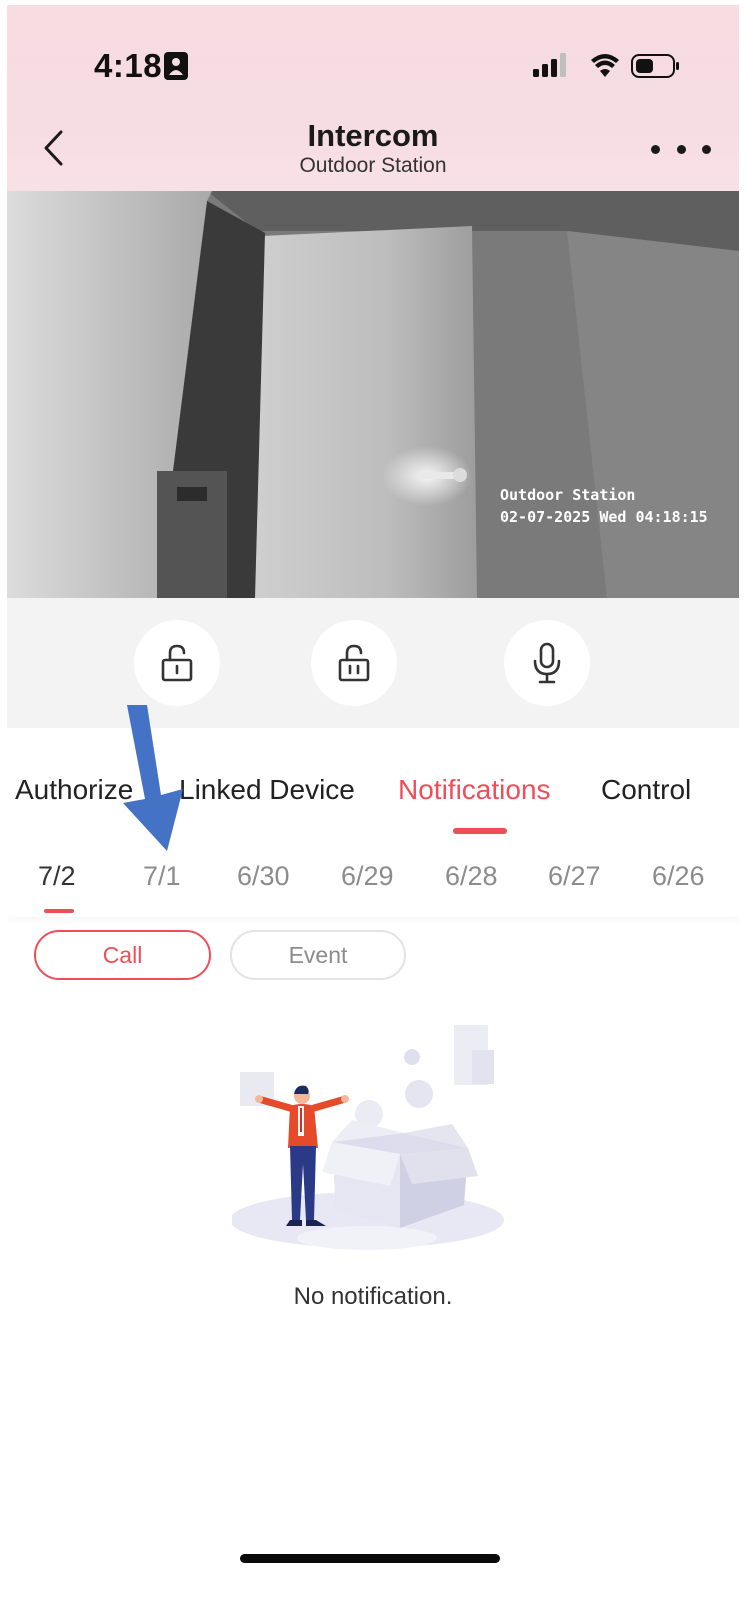  Describe the element at coordinates (368, 1137) in the screenshot. I see `empty-box-illustration` at that location.